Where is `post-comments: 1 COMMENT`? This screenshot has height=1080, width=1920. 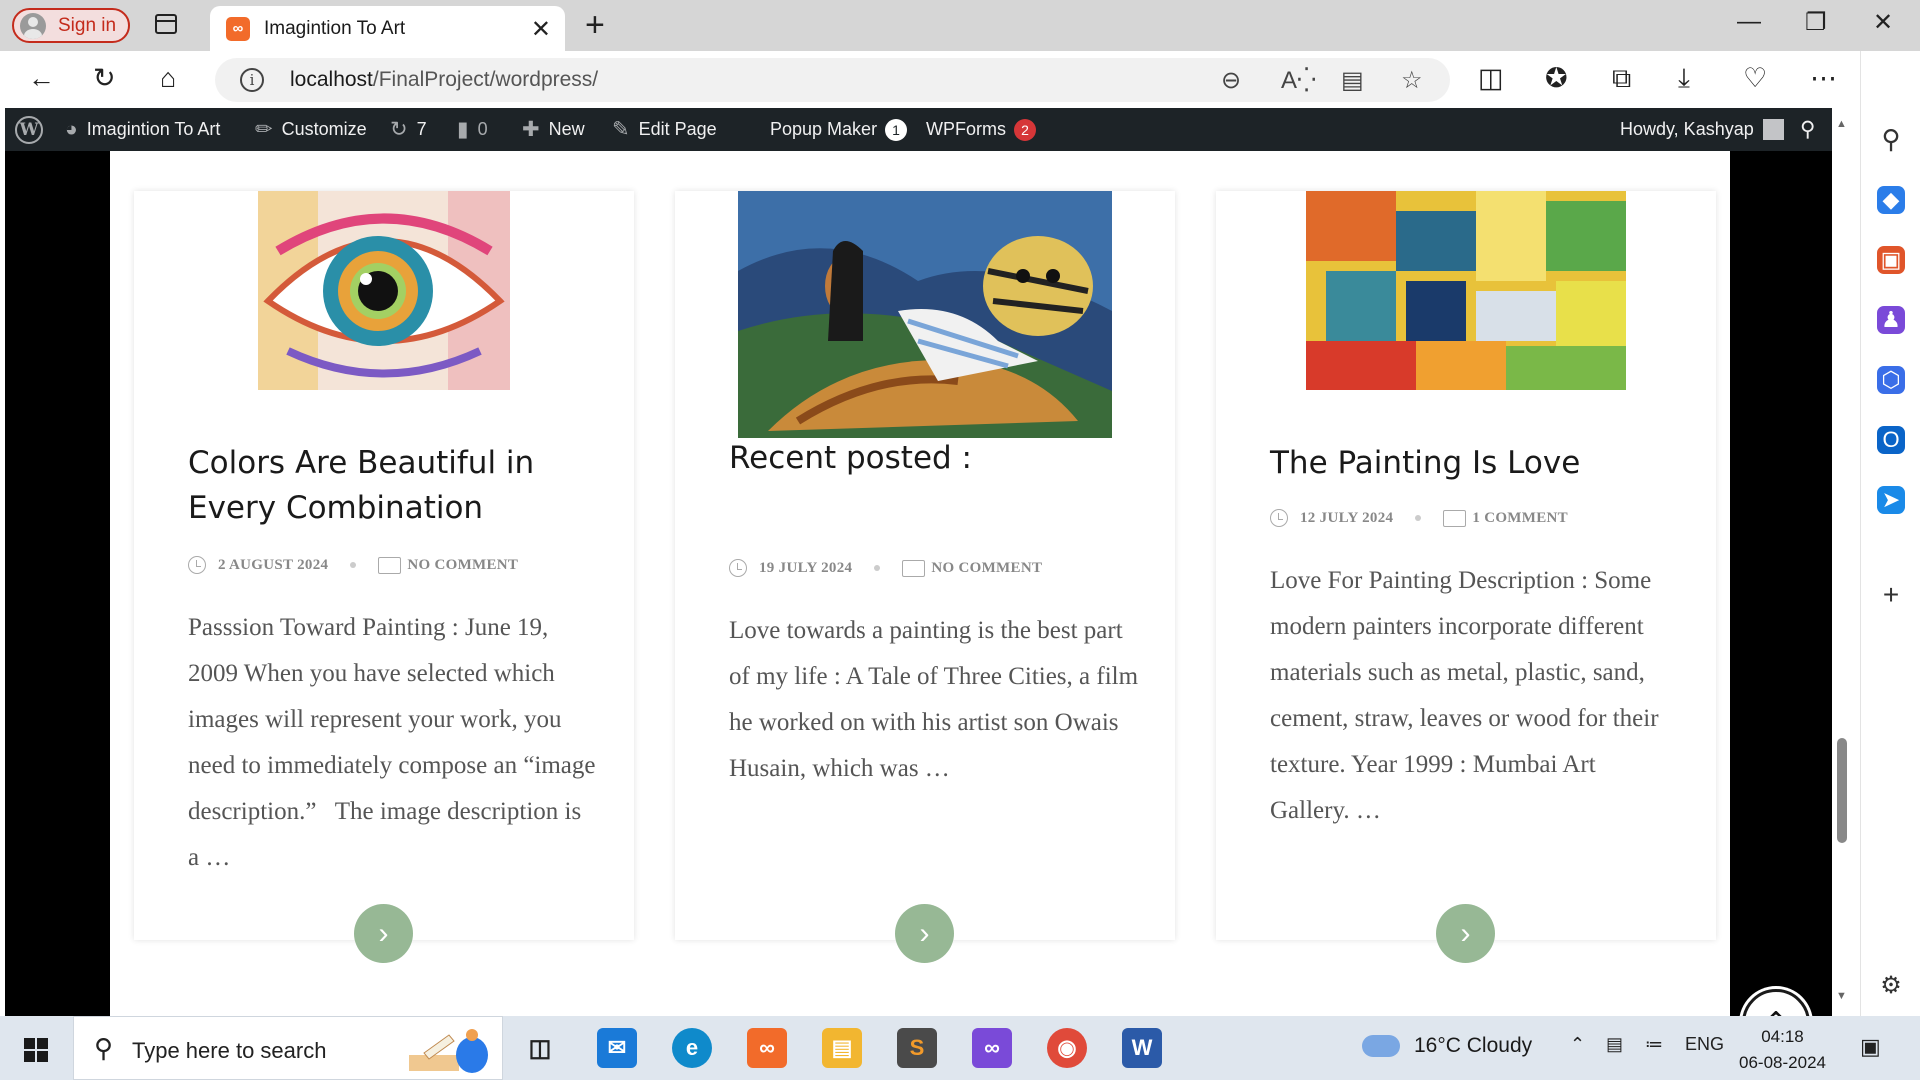 post-comments: 1 COMMENT is located at coordinates (1520, 518).